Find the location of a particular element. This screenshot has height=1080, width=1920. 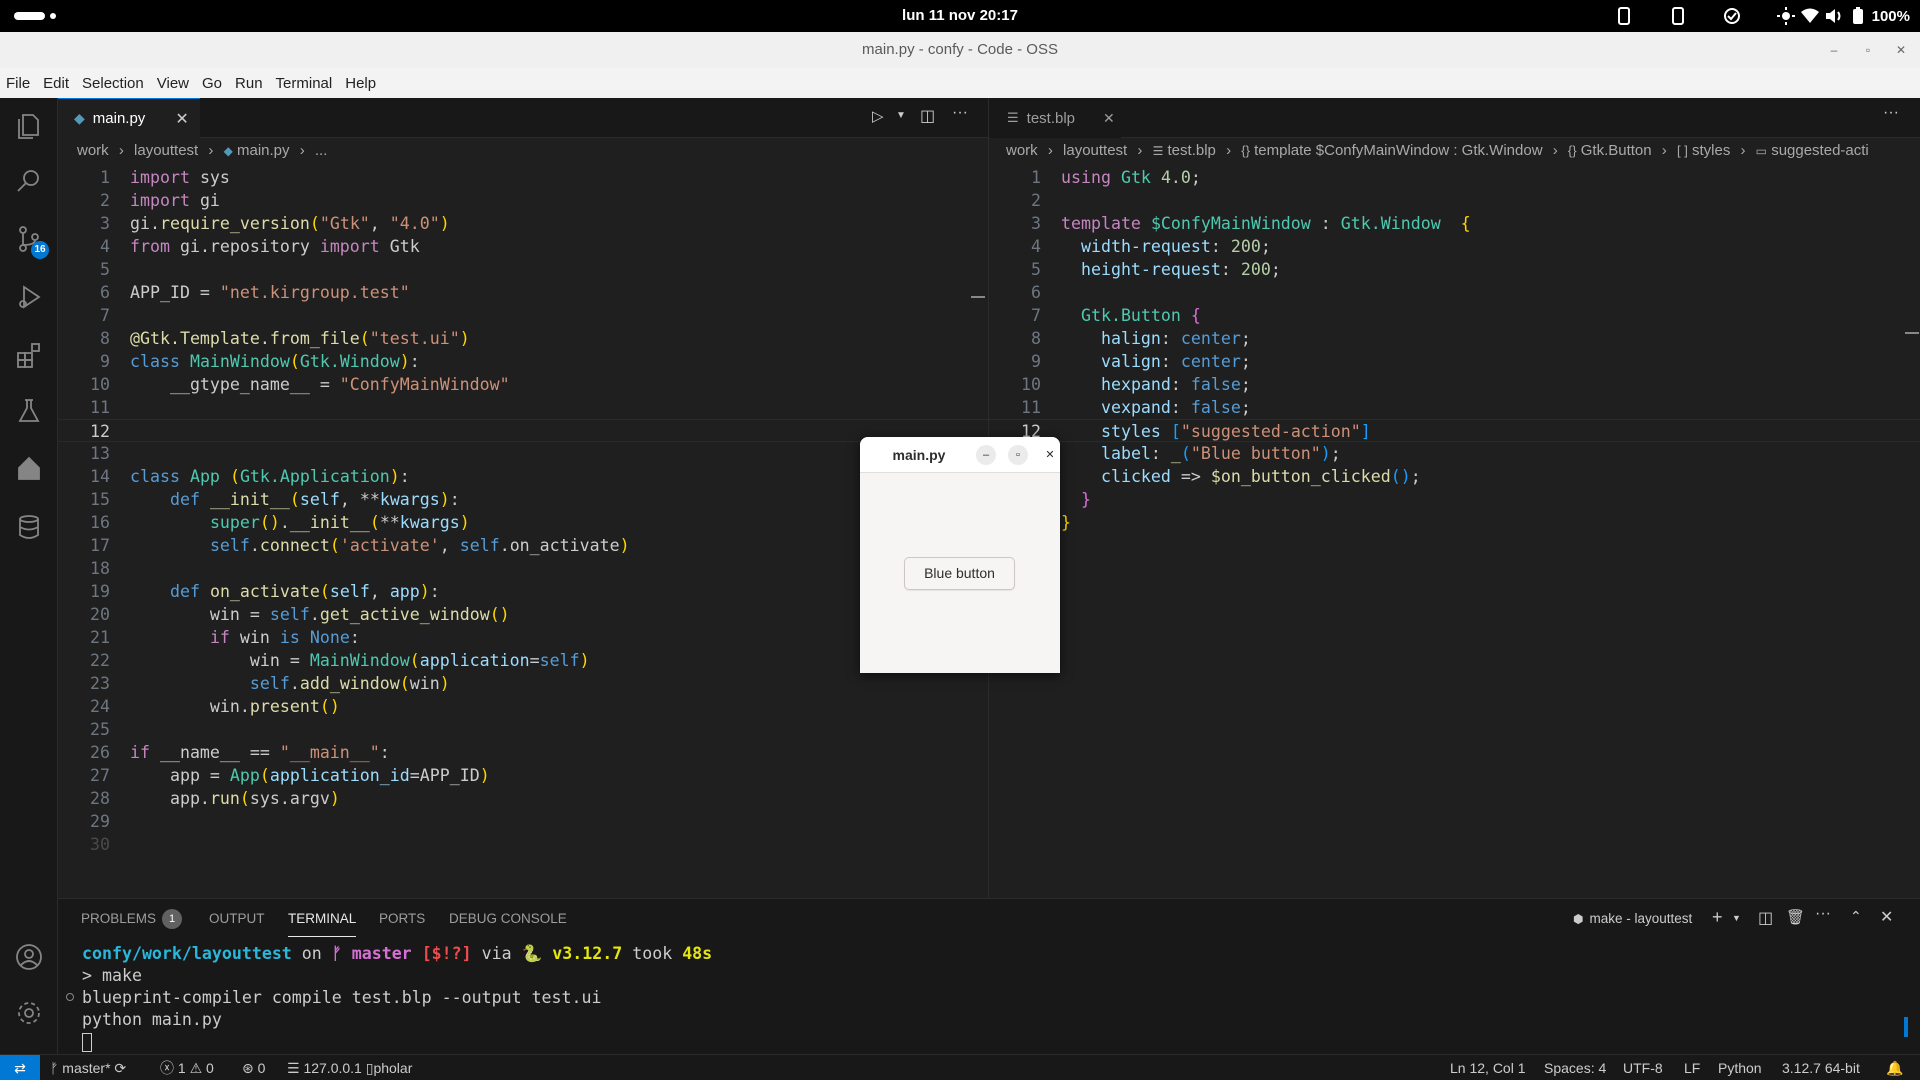

breadcrumb-item: Gtk.Button is located at coordinates (1616, 150).